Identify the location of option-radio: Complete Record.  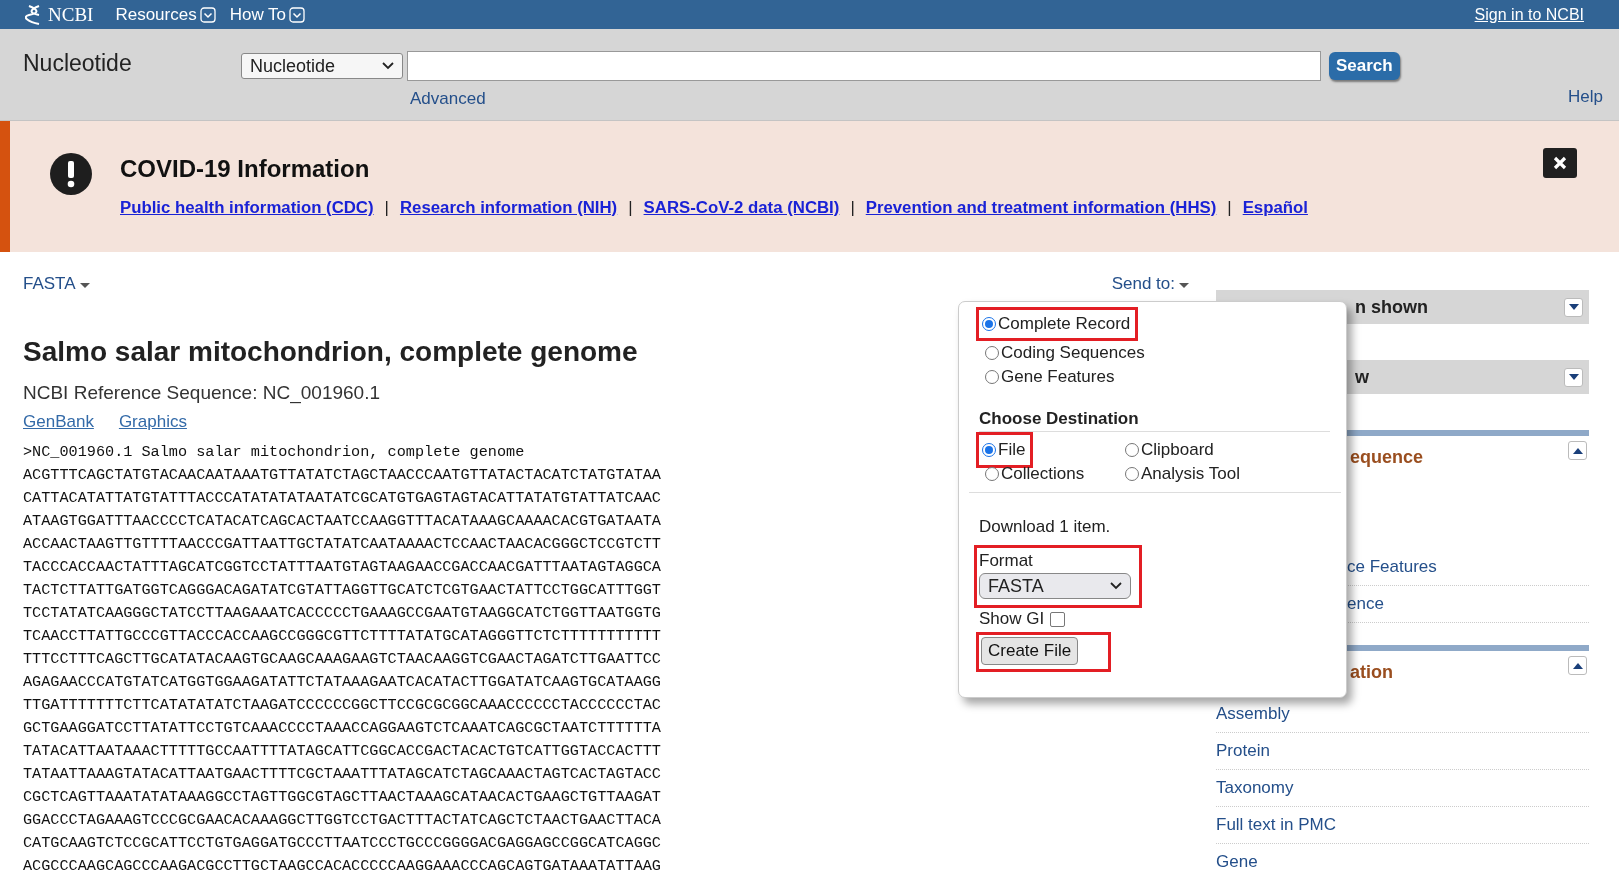
(1057, 324).